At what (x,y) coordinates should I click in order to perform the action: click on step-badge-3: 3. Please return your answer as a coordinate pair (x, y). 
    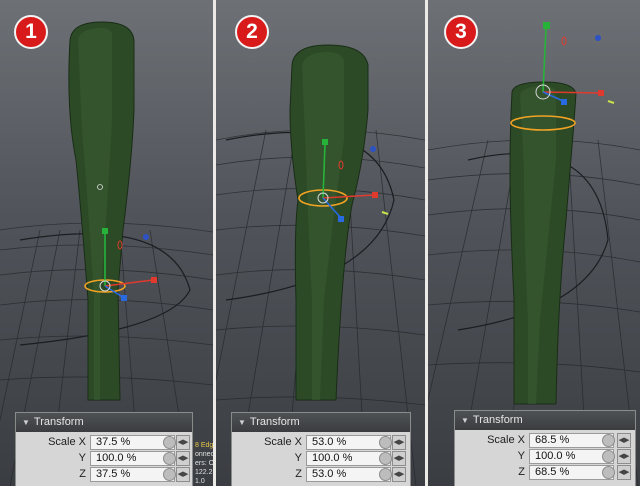
    Looking at the image, I should click on (461, 32).